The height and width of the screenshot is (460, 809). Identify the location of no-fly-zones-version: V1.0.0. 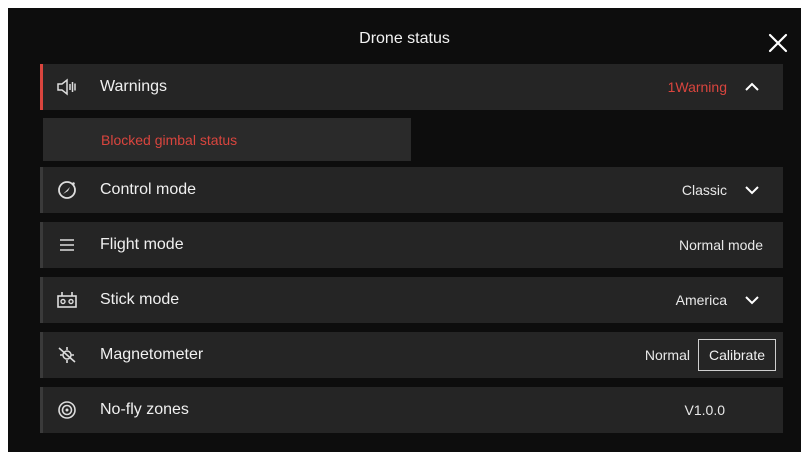
(704, 410).